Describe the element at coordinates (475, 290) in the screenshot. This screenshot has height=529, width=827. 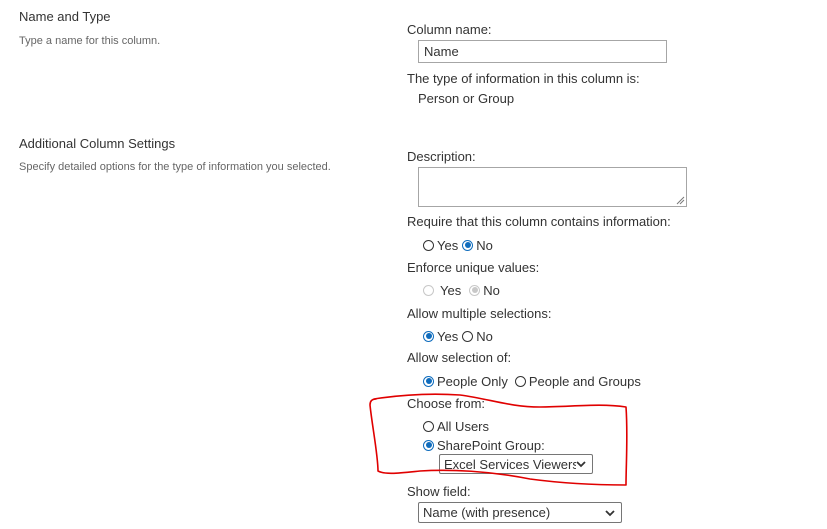
I see `unique-no-radio` at that location.